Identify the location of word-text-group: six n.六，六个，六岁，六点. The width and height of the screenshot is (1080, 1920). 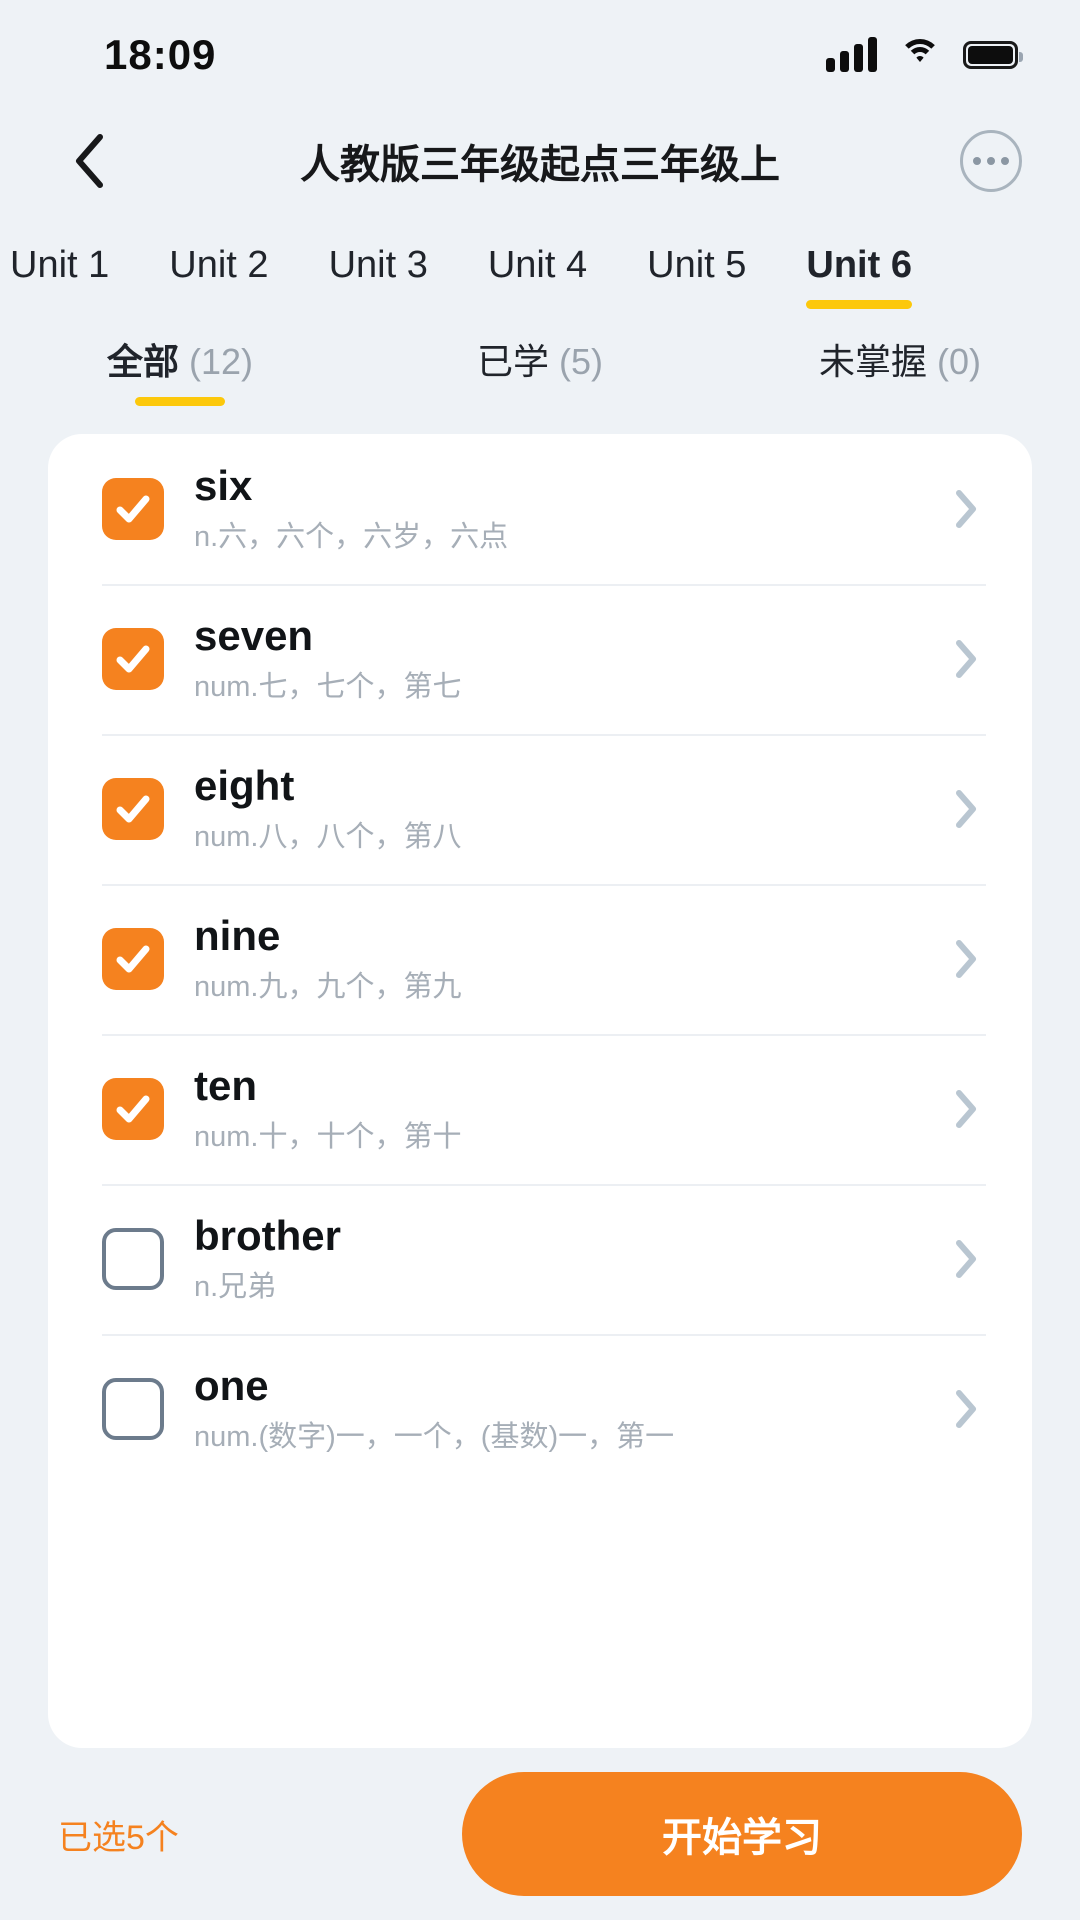
(570, 509).